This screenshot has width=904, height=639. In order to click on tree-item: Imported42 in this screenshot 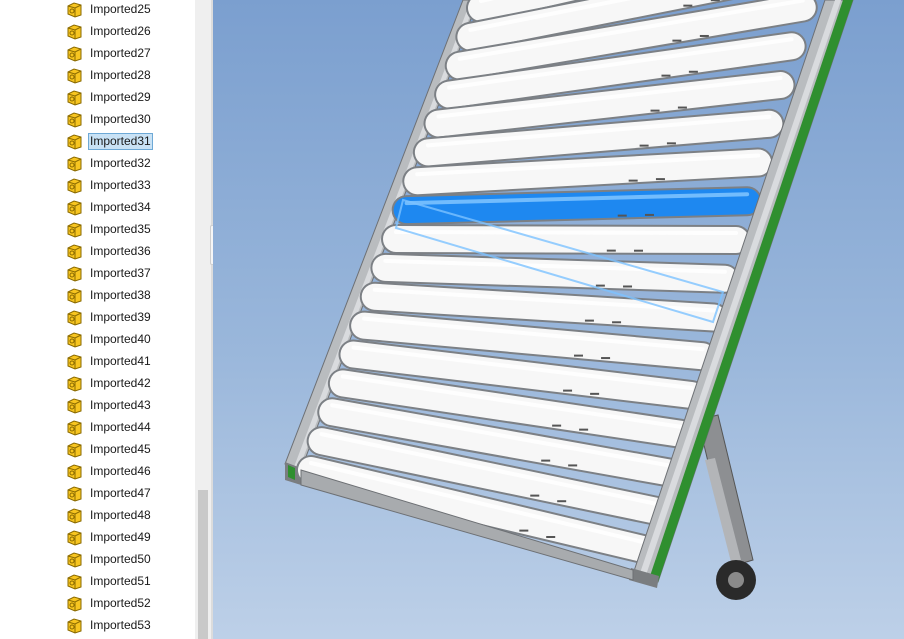, I will do `click(109, 383)`.